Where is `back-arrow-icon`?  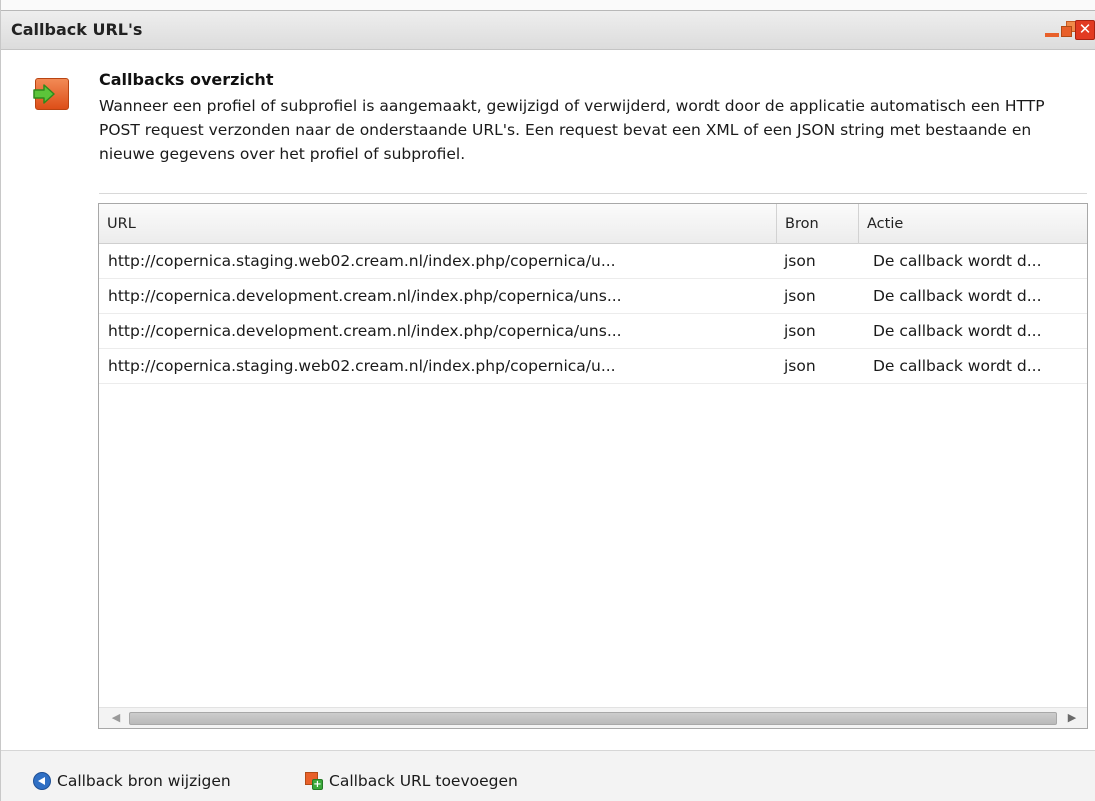
back-arrow-icon is located at coordinates (42, 781).